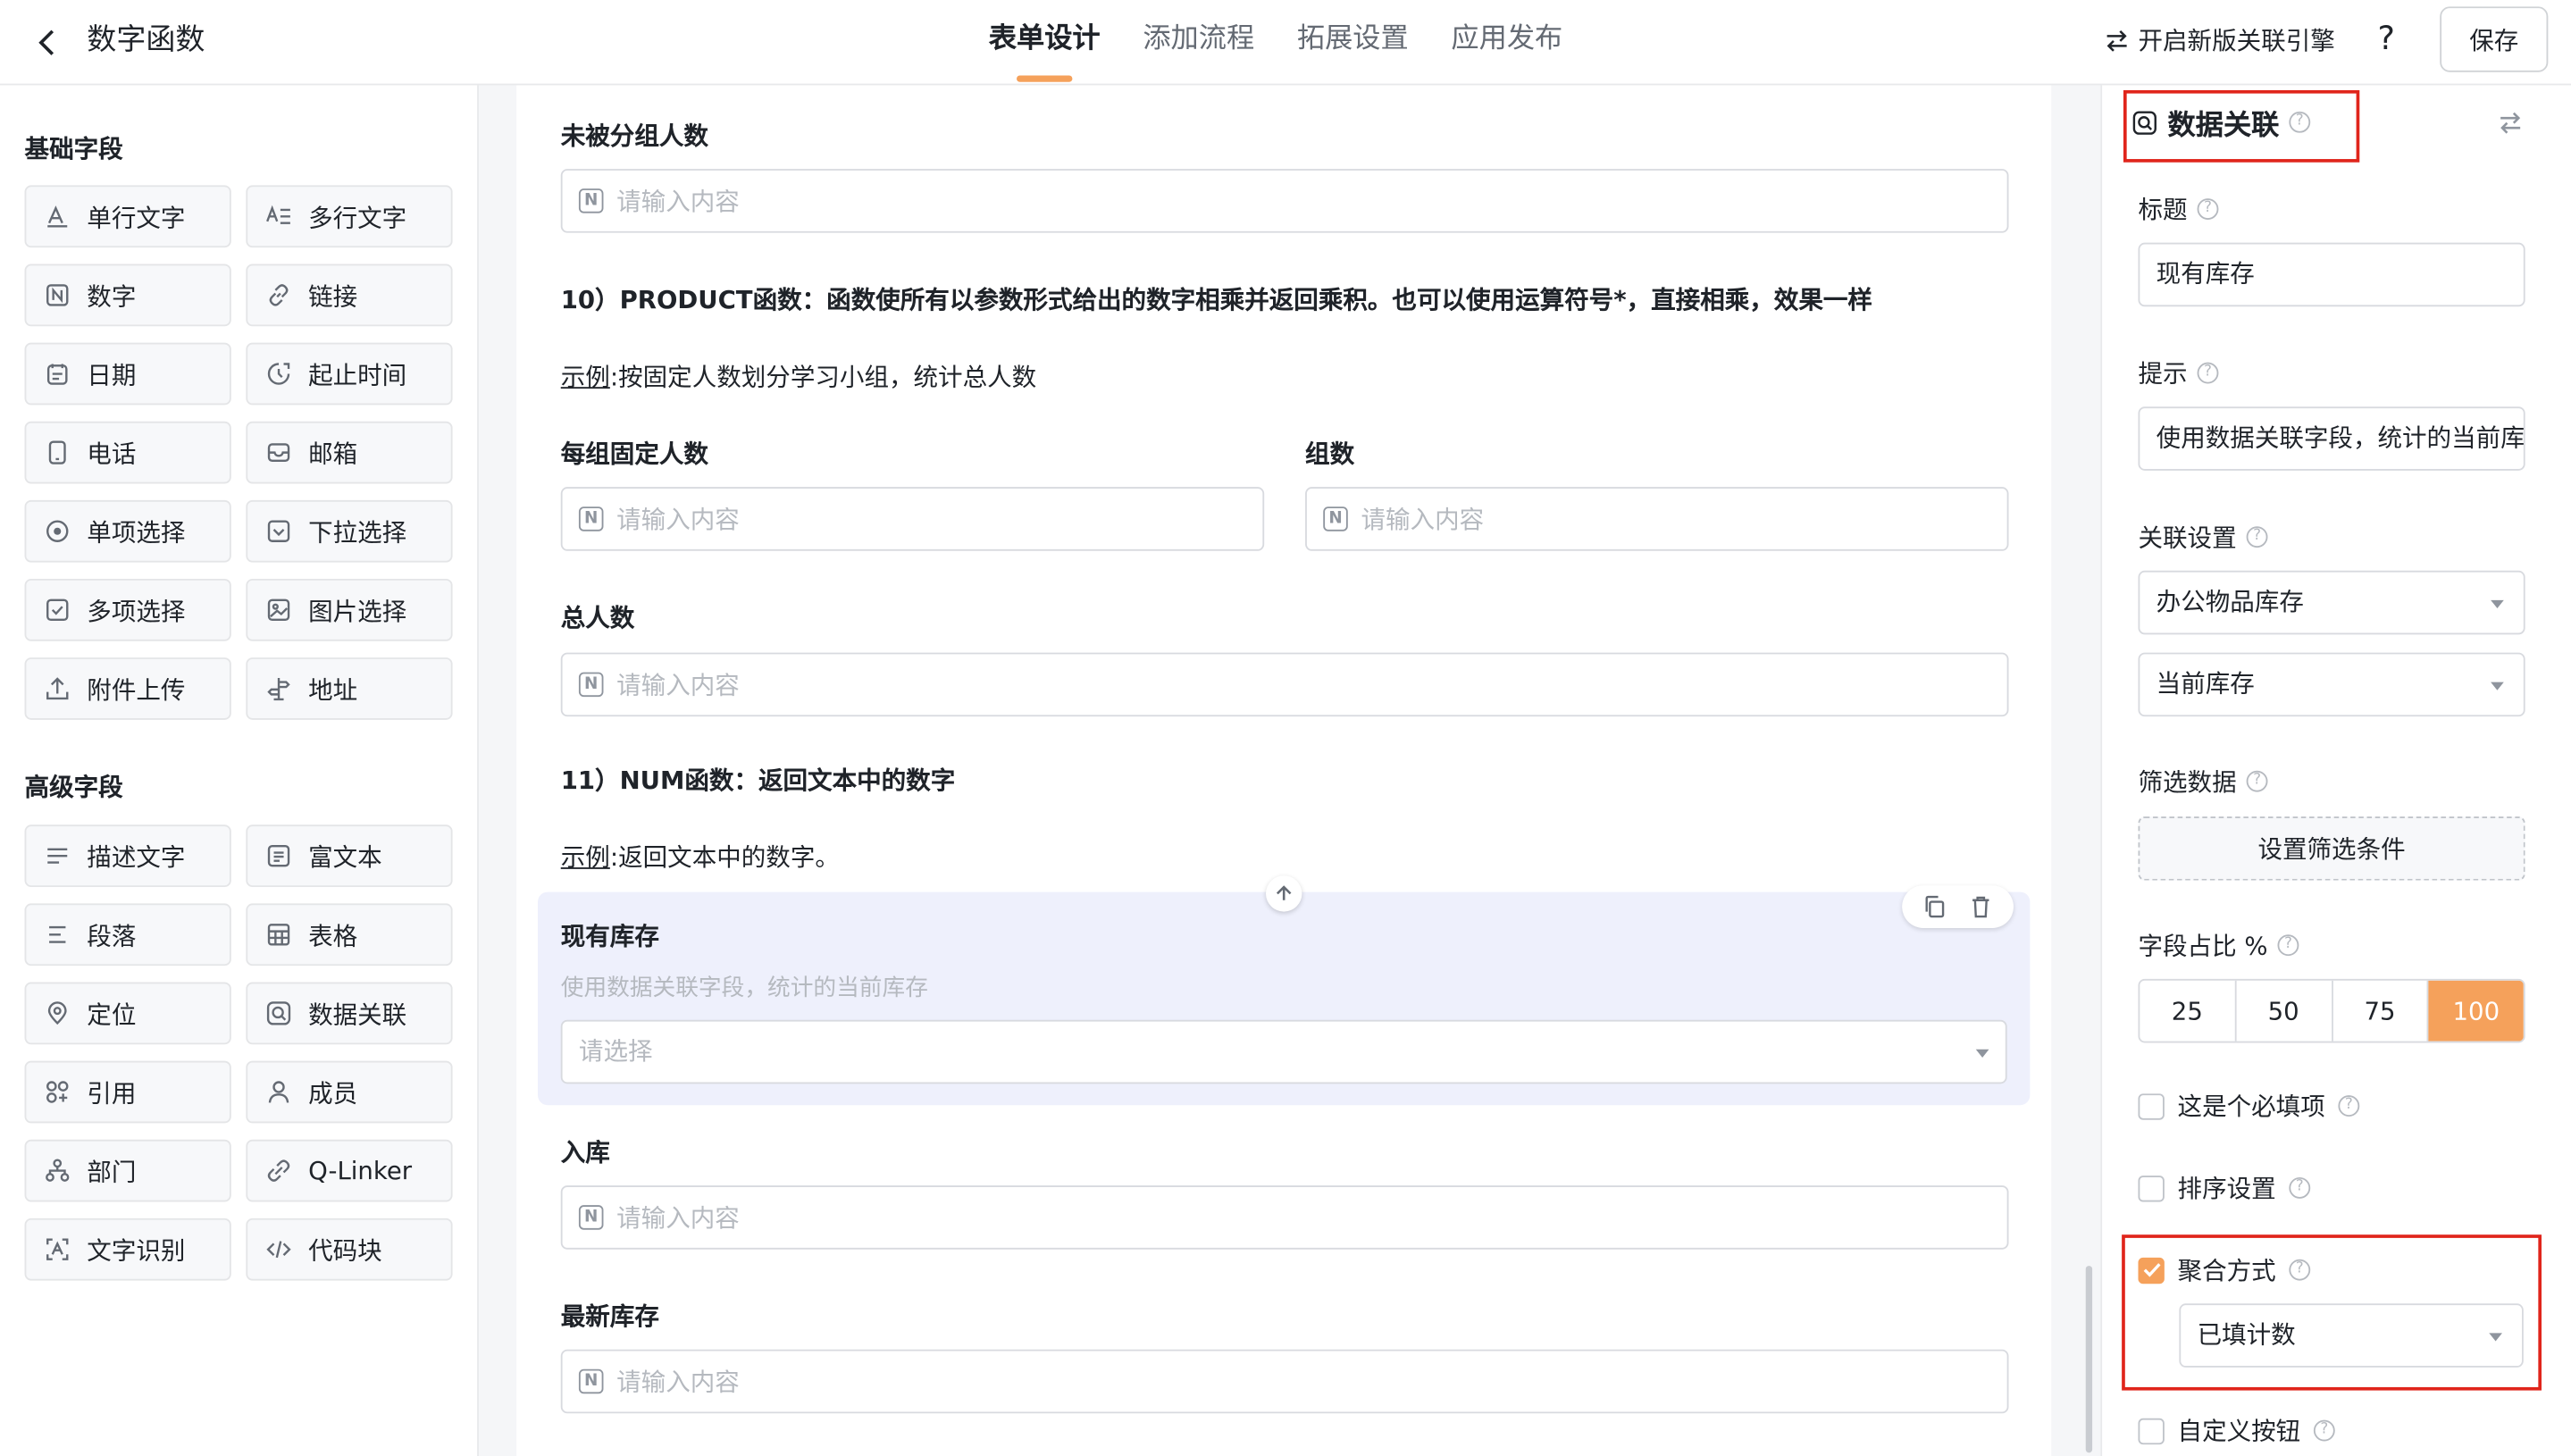 Image resolution: width=2571 pixels, height=1456 pixels. I want to click on inbound-input: N 请输入内容, so click(1284, 1217).